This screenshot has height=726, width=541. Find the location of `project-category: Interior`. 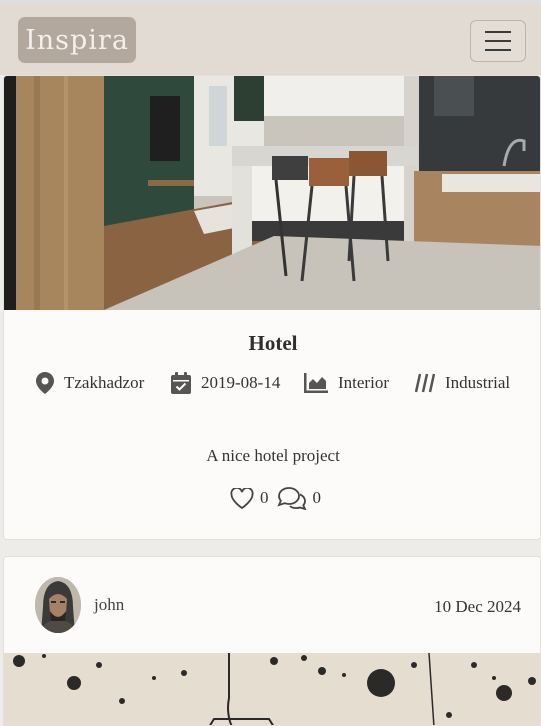

project-category: Interior is located at coordinates (346, 383).